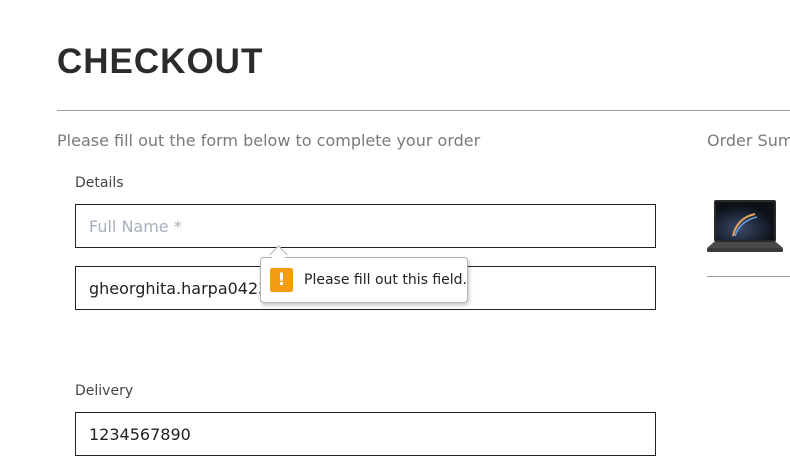 The image size is (790, 462). Describe the element at coordinates (365, 226) in the screenshot. I see `full-name-input` at that location.